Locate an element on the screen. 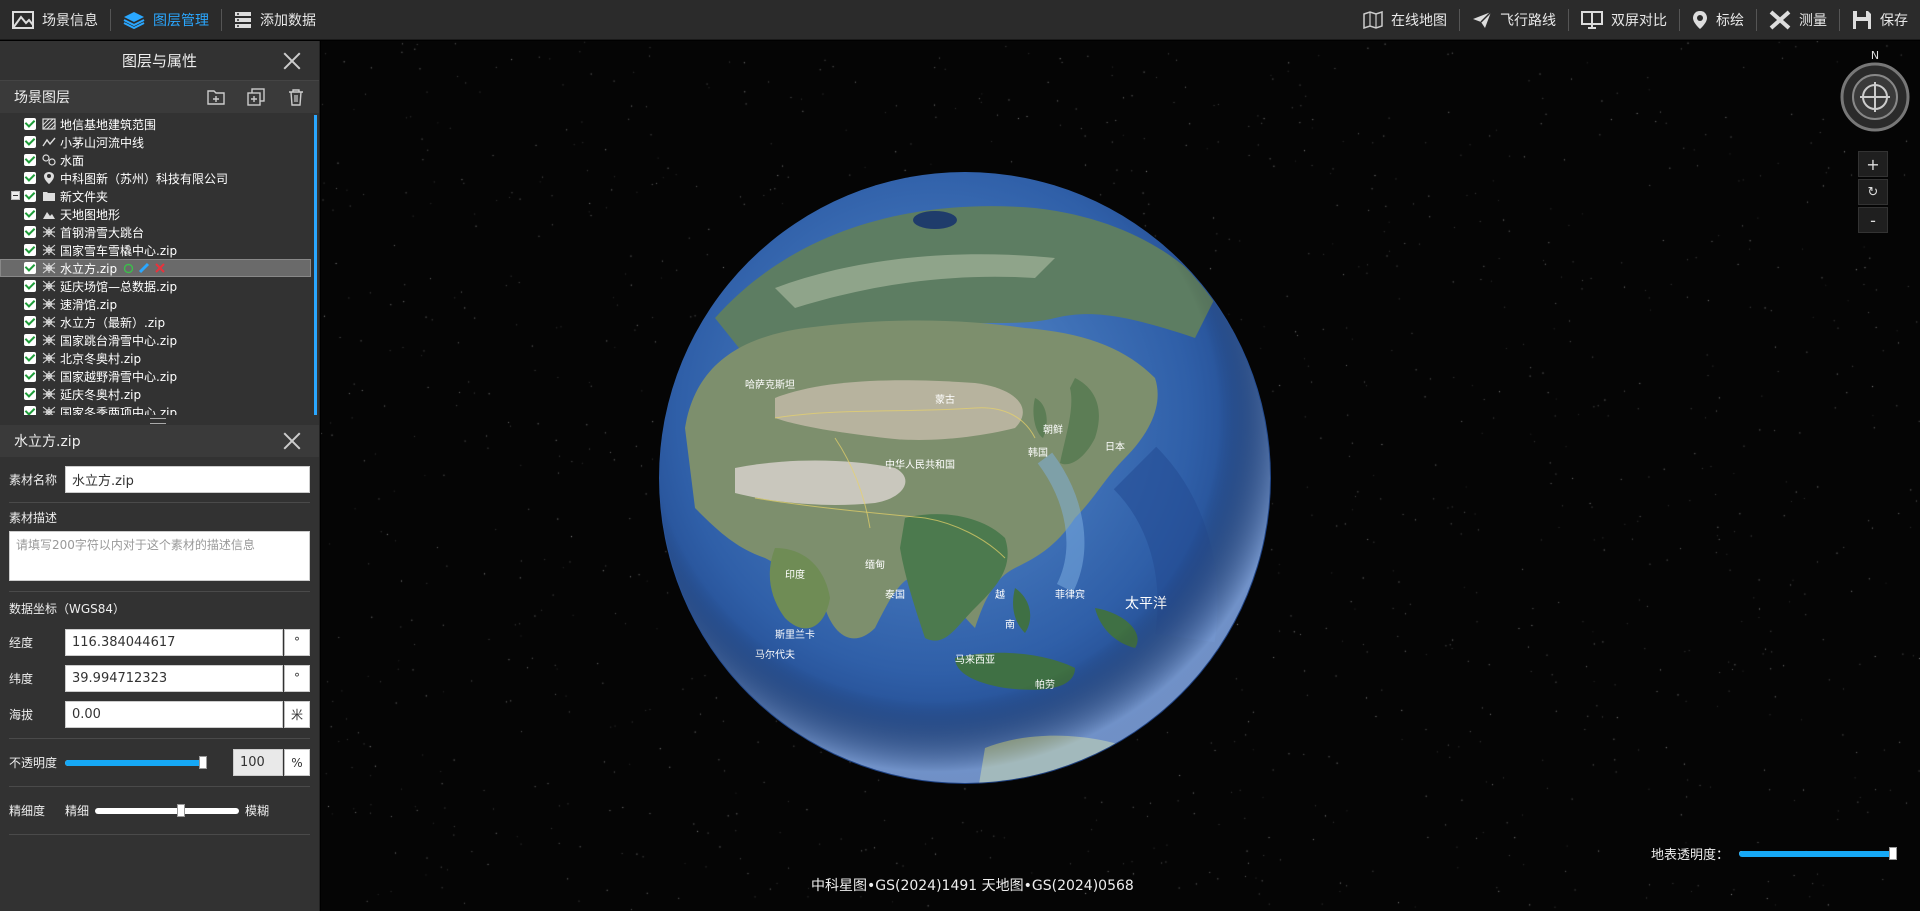 The image size is (1920, 911). layer-row: 地信基地建筑范围 is located at coordinates (159, 124).